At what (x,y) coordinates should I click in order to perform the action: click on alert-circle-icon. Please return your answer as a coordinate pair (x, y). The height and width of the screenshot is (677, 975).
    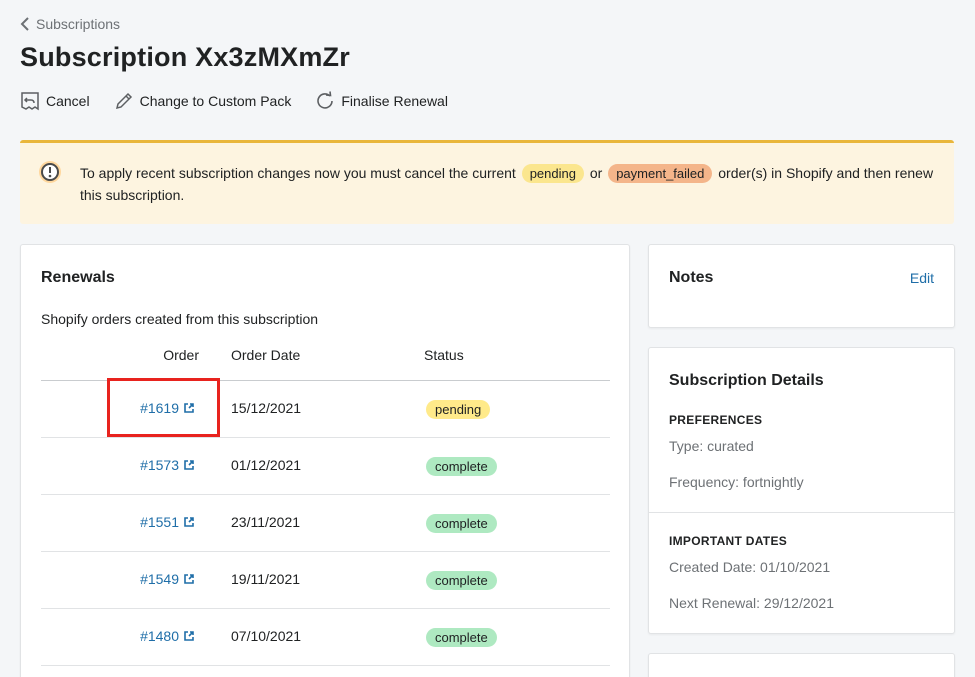
    Looking at the image, I should click on (50, 172).